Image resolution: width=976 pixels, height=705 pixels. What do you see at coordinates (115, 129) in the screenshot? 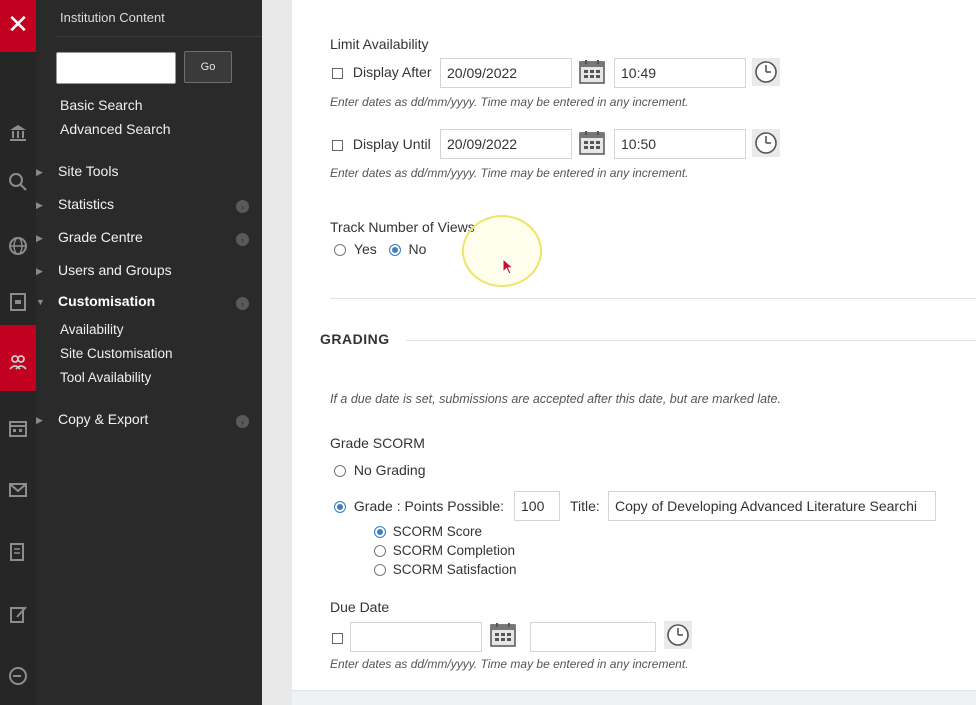
I see `advanced-search-link: Advanced Search` at bounding box center [115, 129].